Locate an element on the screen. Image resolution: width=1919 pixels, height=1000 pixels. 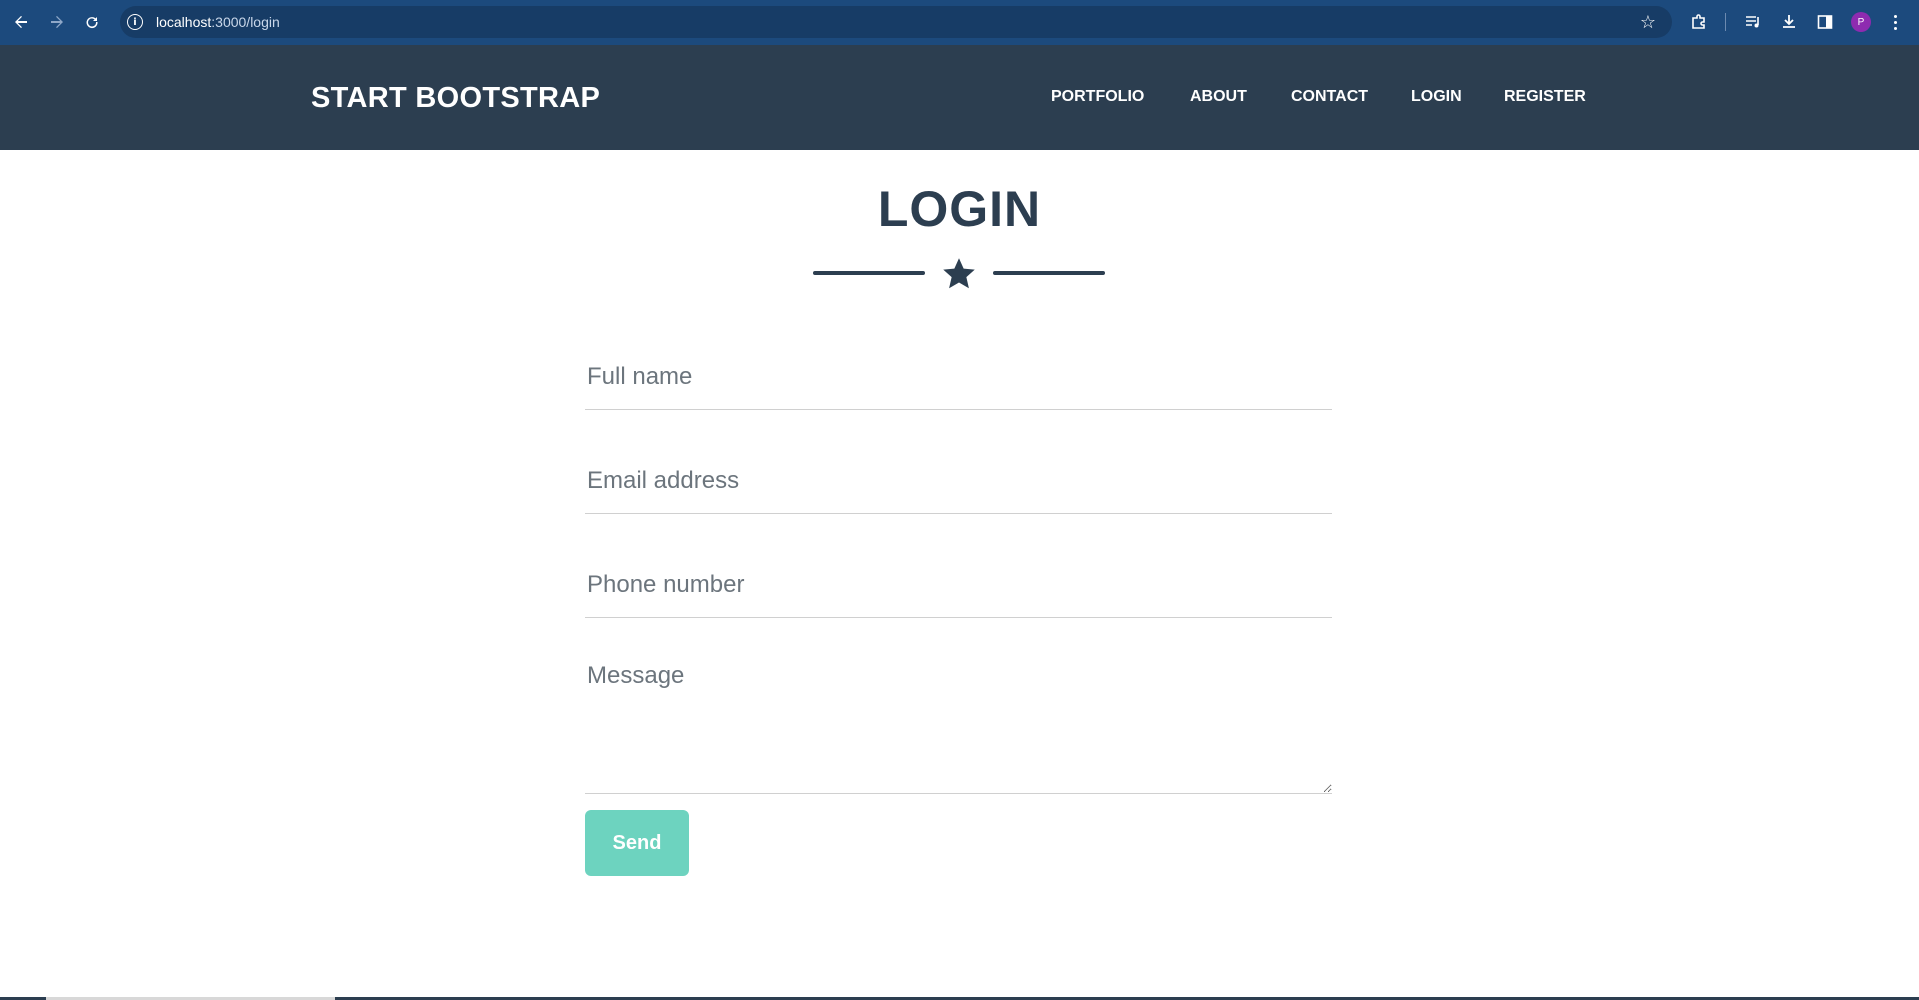
email-input is located at coordinates (958, 481).